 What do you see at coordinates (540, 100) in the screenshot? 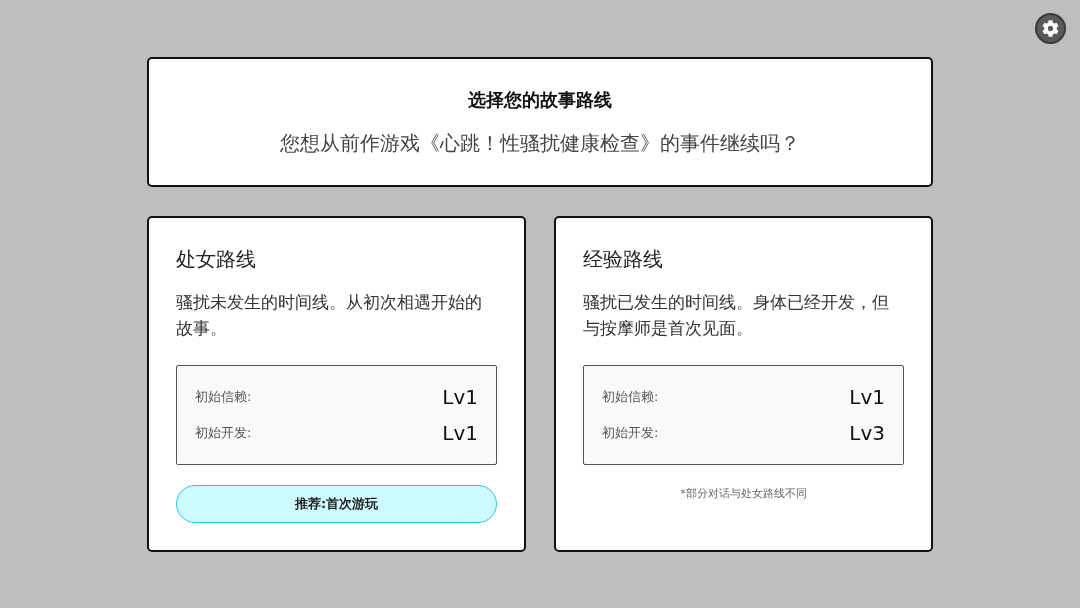
I see `page-title: 选择您的故事路线` at bounding box center [540, 100].